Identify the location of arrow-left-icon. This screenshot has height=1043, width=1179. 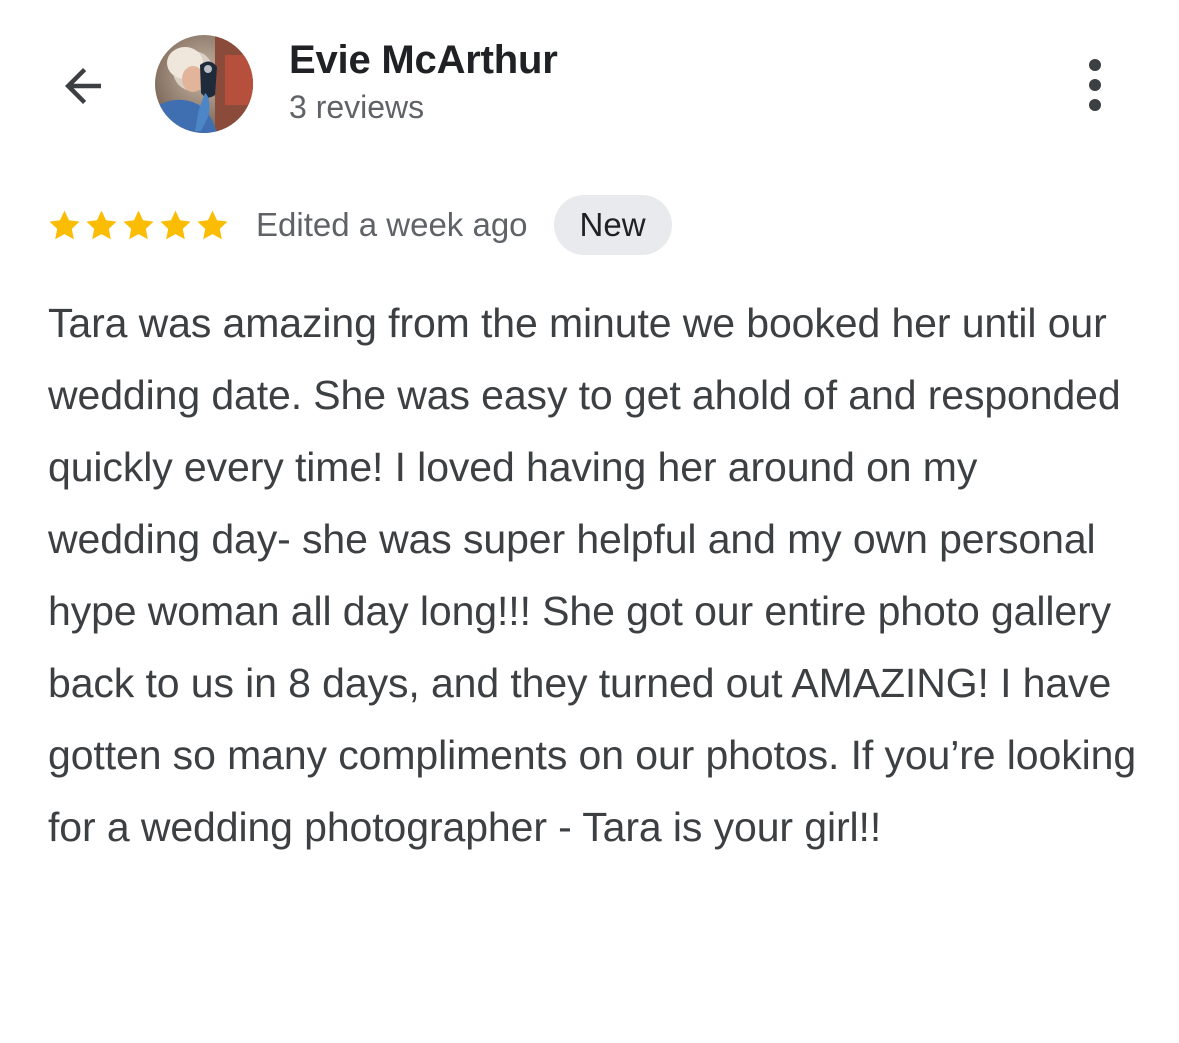
(83, 86).